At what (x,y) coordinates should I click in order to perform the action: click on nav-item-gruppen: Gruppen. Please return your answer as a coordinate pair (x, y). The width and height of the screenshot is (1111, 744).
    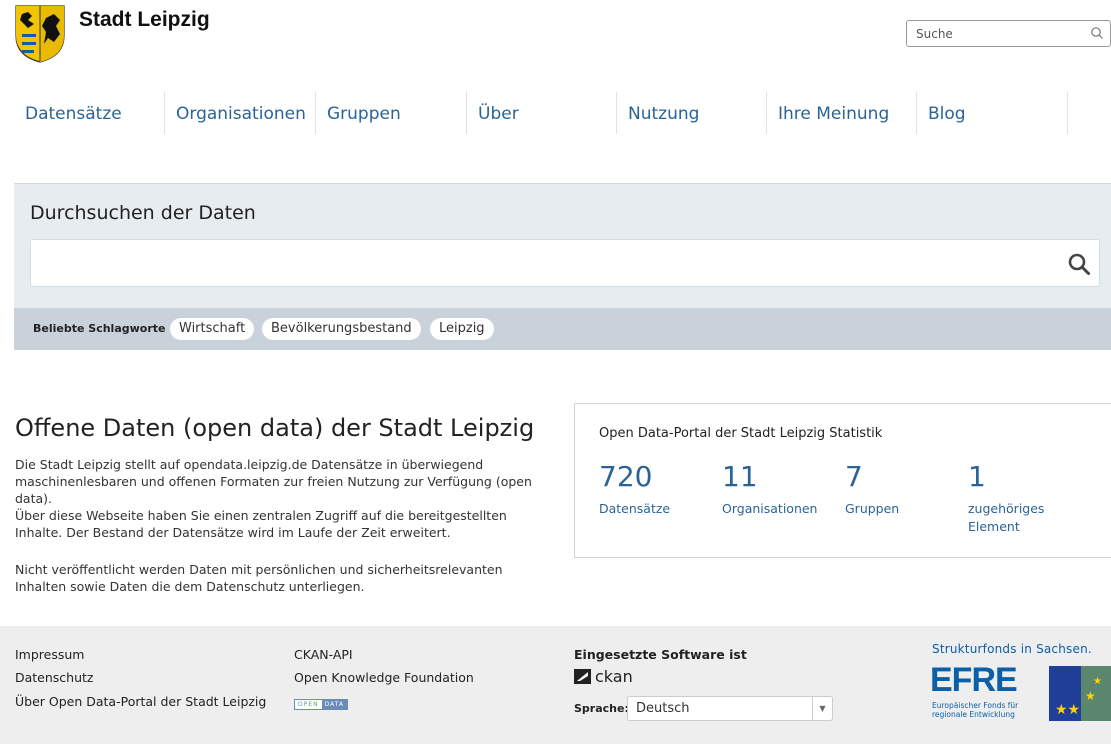
    Looking at the image, I should click on (391, 113).